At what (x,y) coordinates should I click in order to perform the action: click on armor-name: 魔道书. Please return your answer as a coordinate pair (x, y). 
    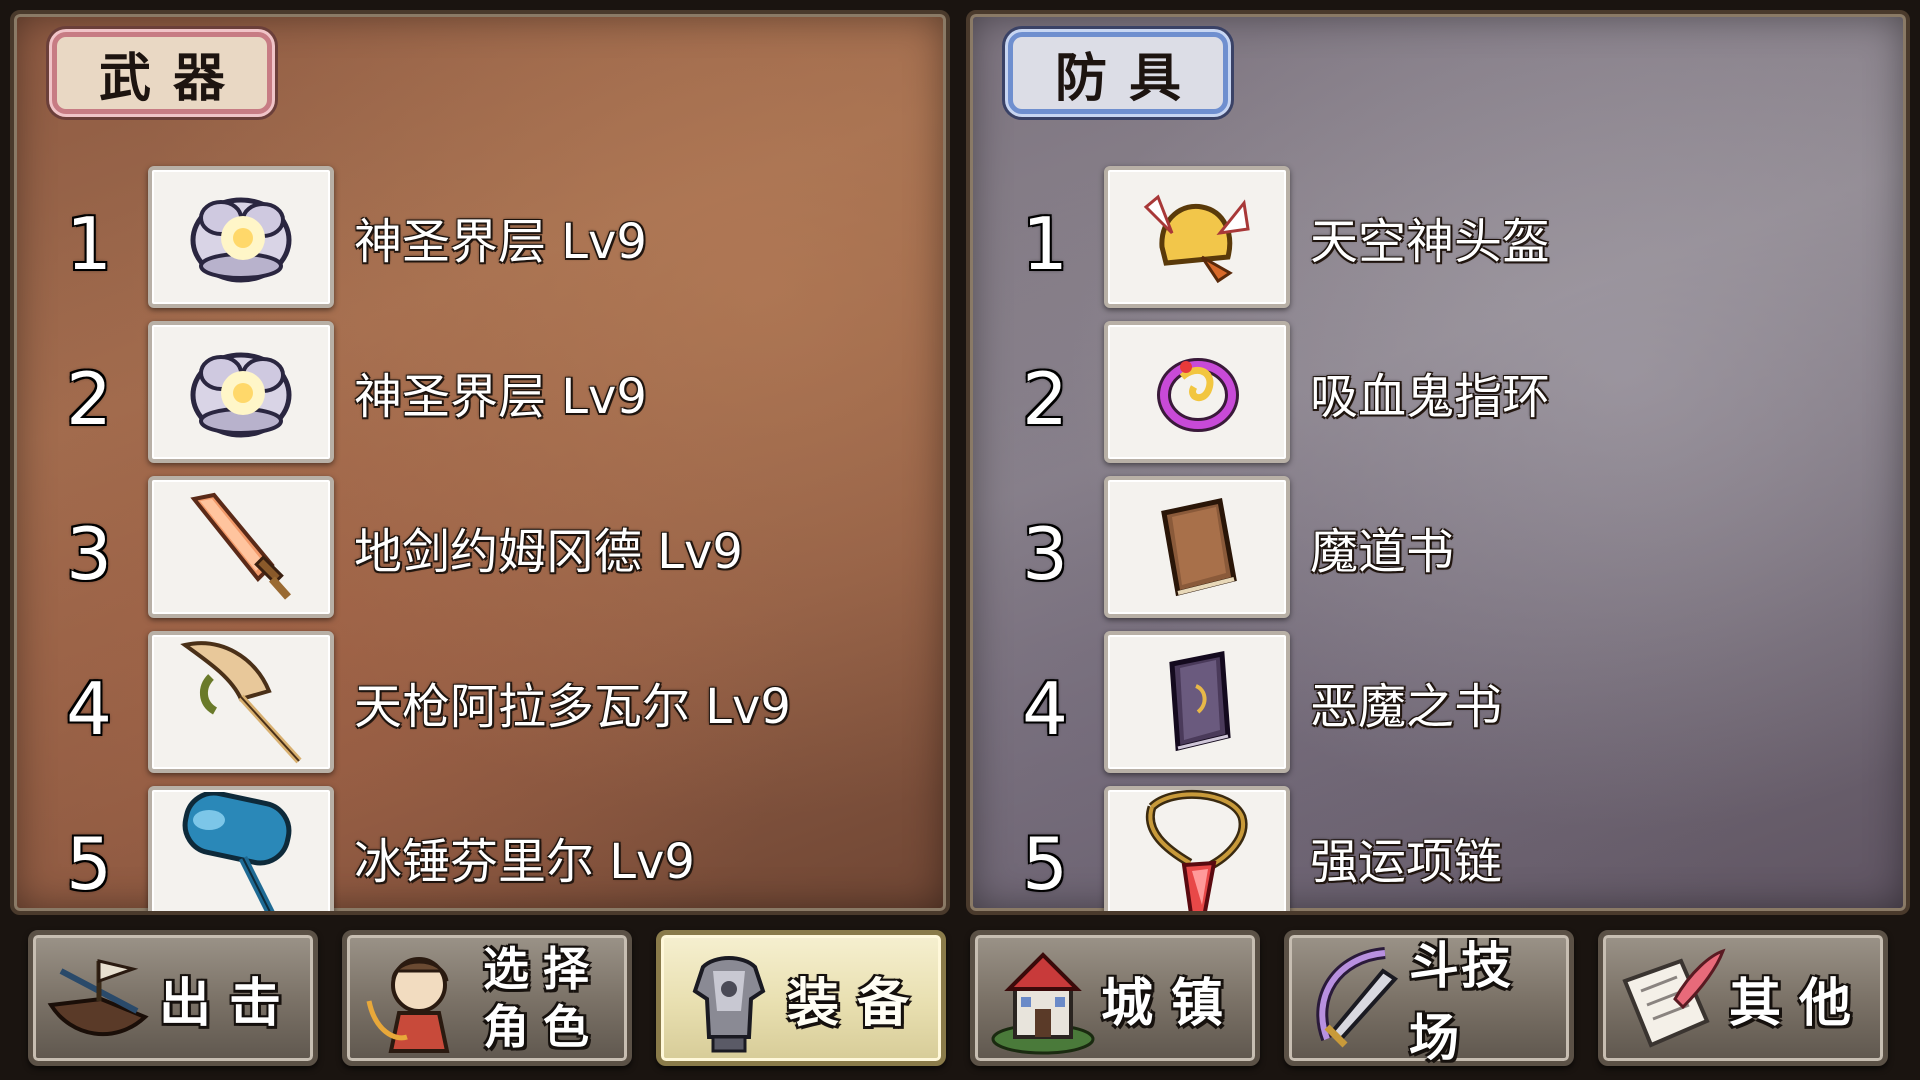
    Looking at the image, I should click on (1382, 552).